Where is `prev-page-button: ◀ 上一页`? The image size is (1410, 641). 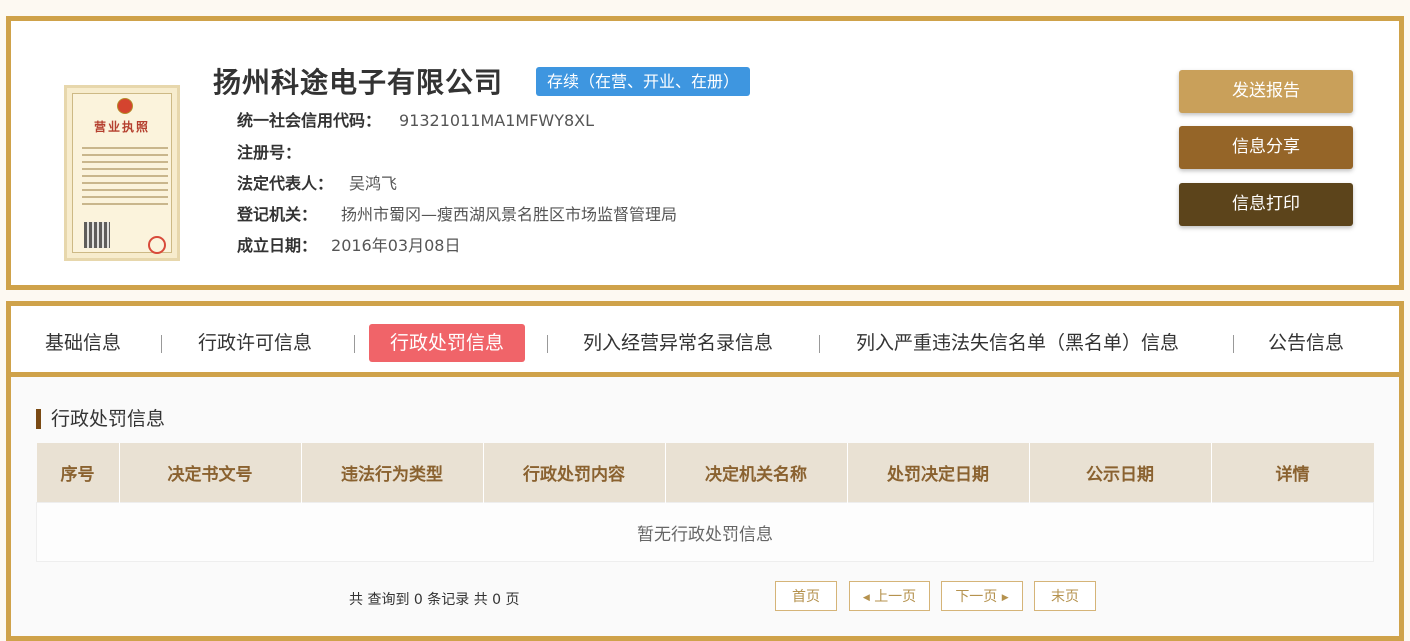 prev-page-button: ◀ 上一页 is located at coordinates (889, 596).